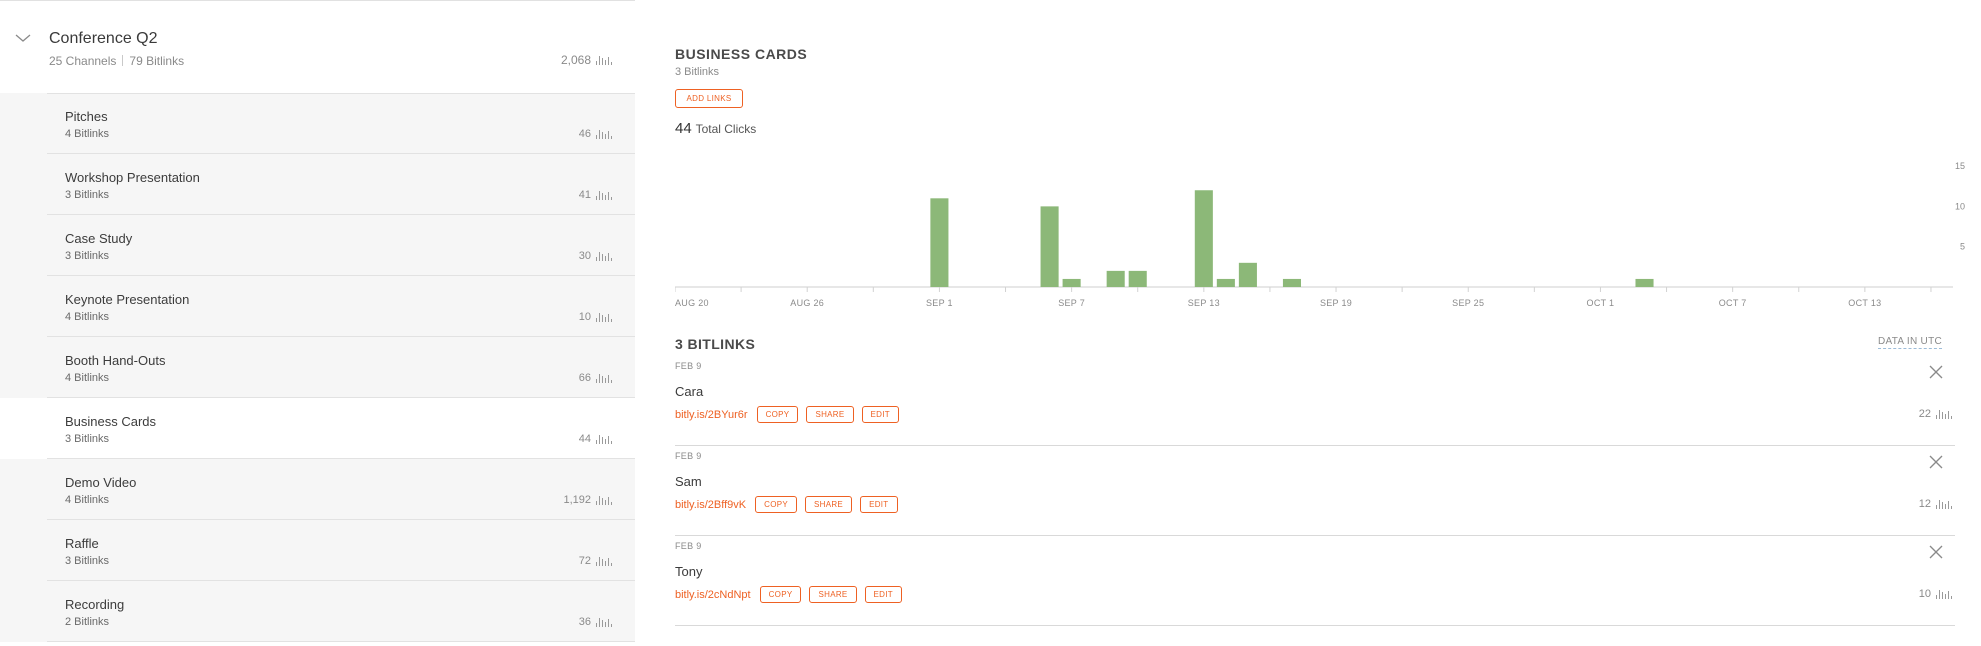 The width and height of the screenshot is (1981, 646). What do you see at coordinates (692, 303) in the screenshot?
I see `chart-x-tick-label: AUG 20` at bounding box center [692, 303].